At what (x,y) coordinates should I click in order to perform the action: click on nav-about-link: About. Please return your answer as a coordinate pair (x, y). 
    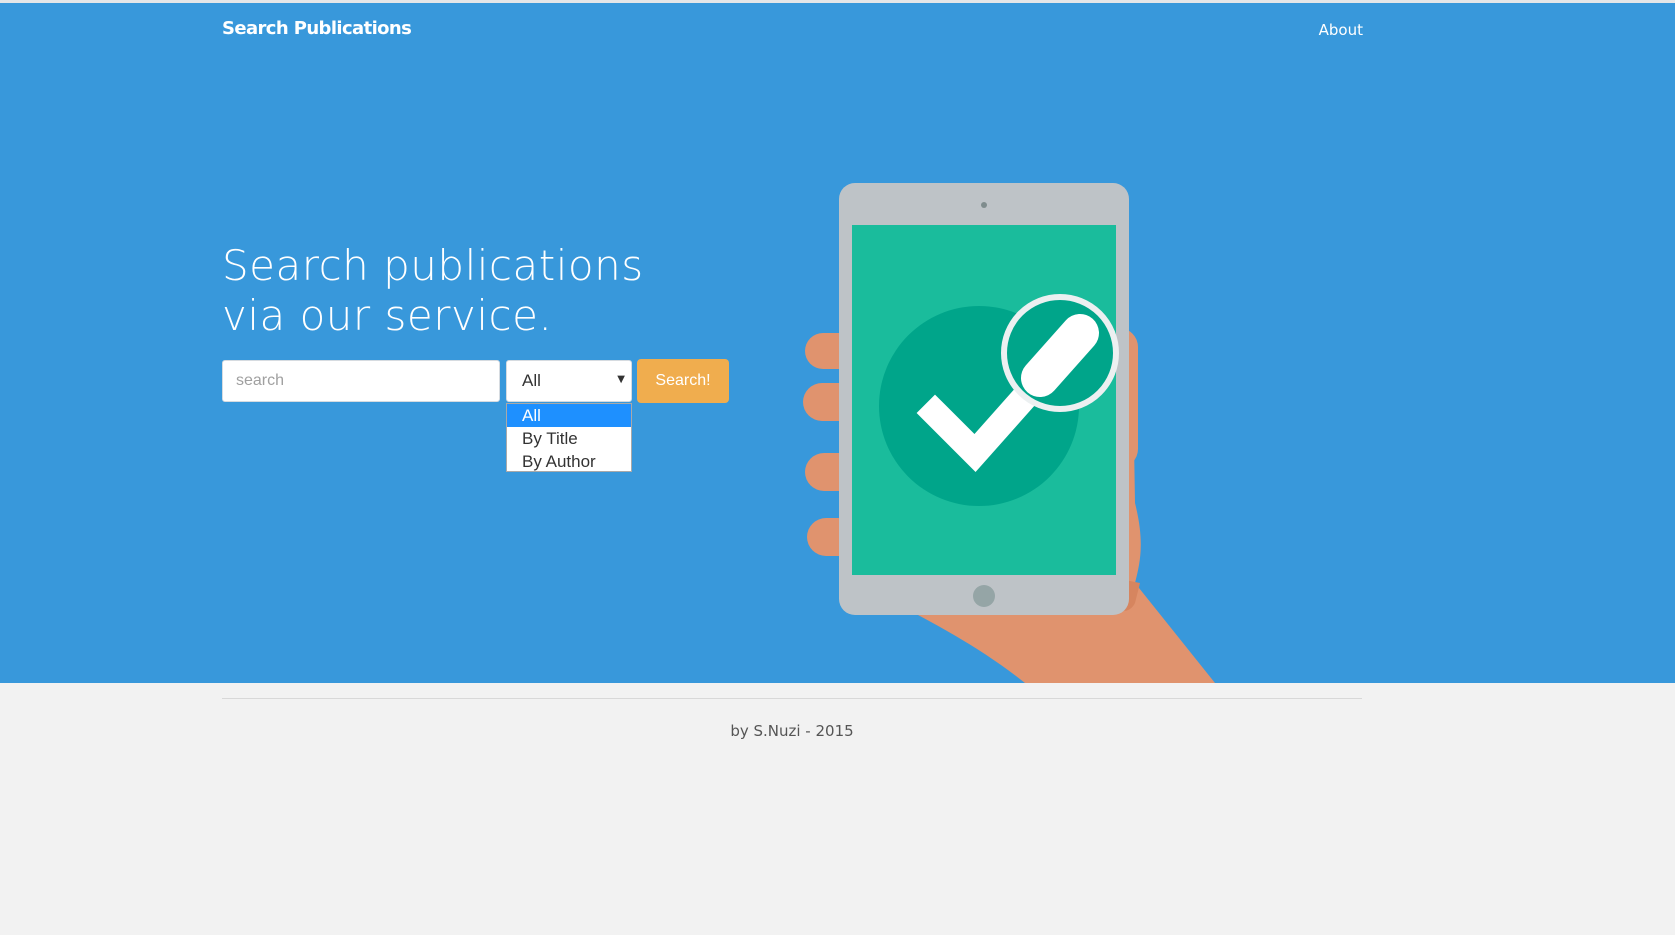
    Looking at the image, I should click on (1341, 30).